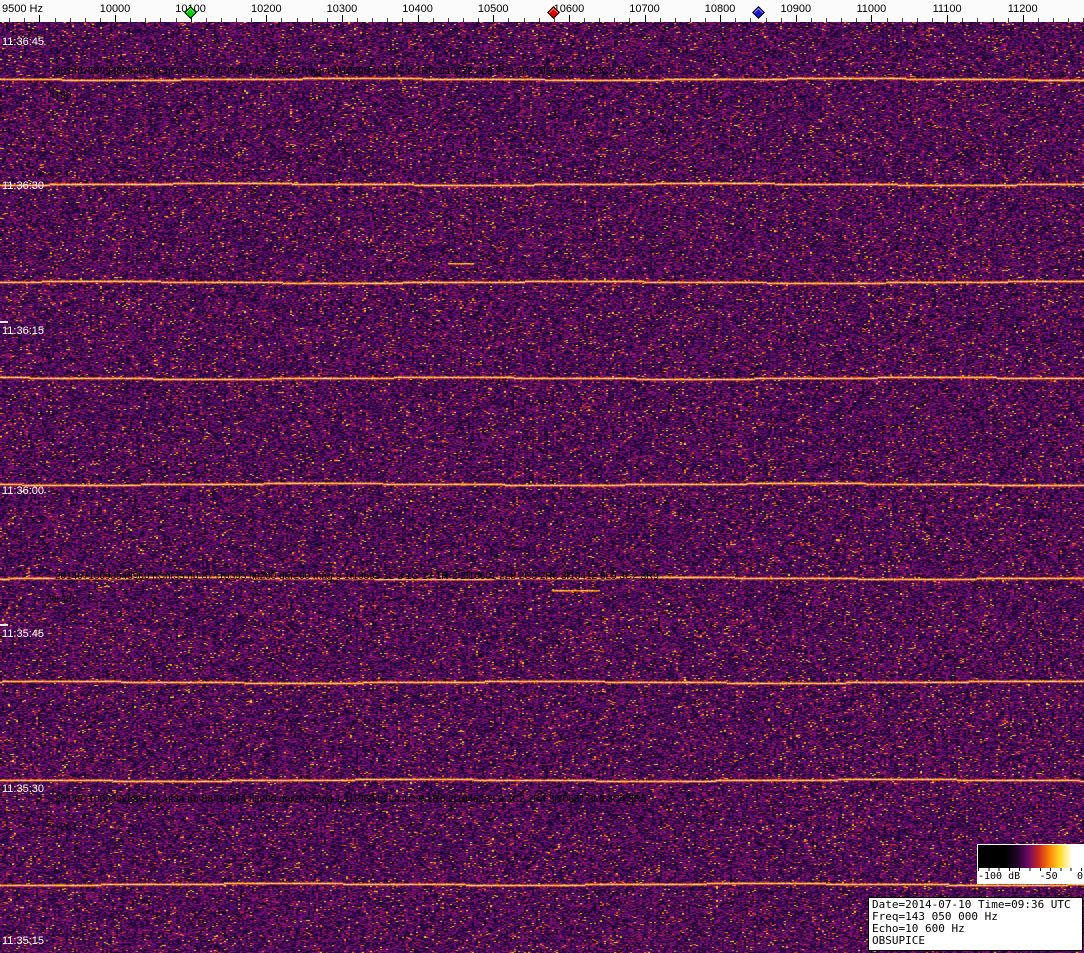 This screenshot has height=953, width=1084. Describe the element at coordinates (758, 12) in the screenshot. I see `frequency-marker-blue-icon` at that location.